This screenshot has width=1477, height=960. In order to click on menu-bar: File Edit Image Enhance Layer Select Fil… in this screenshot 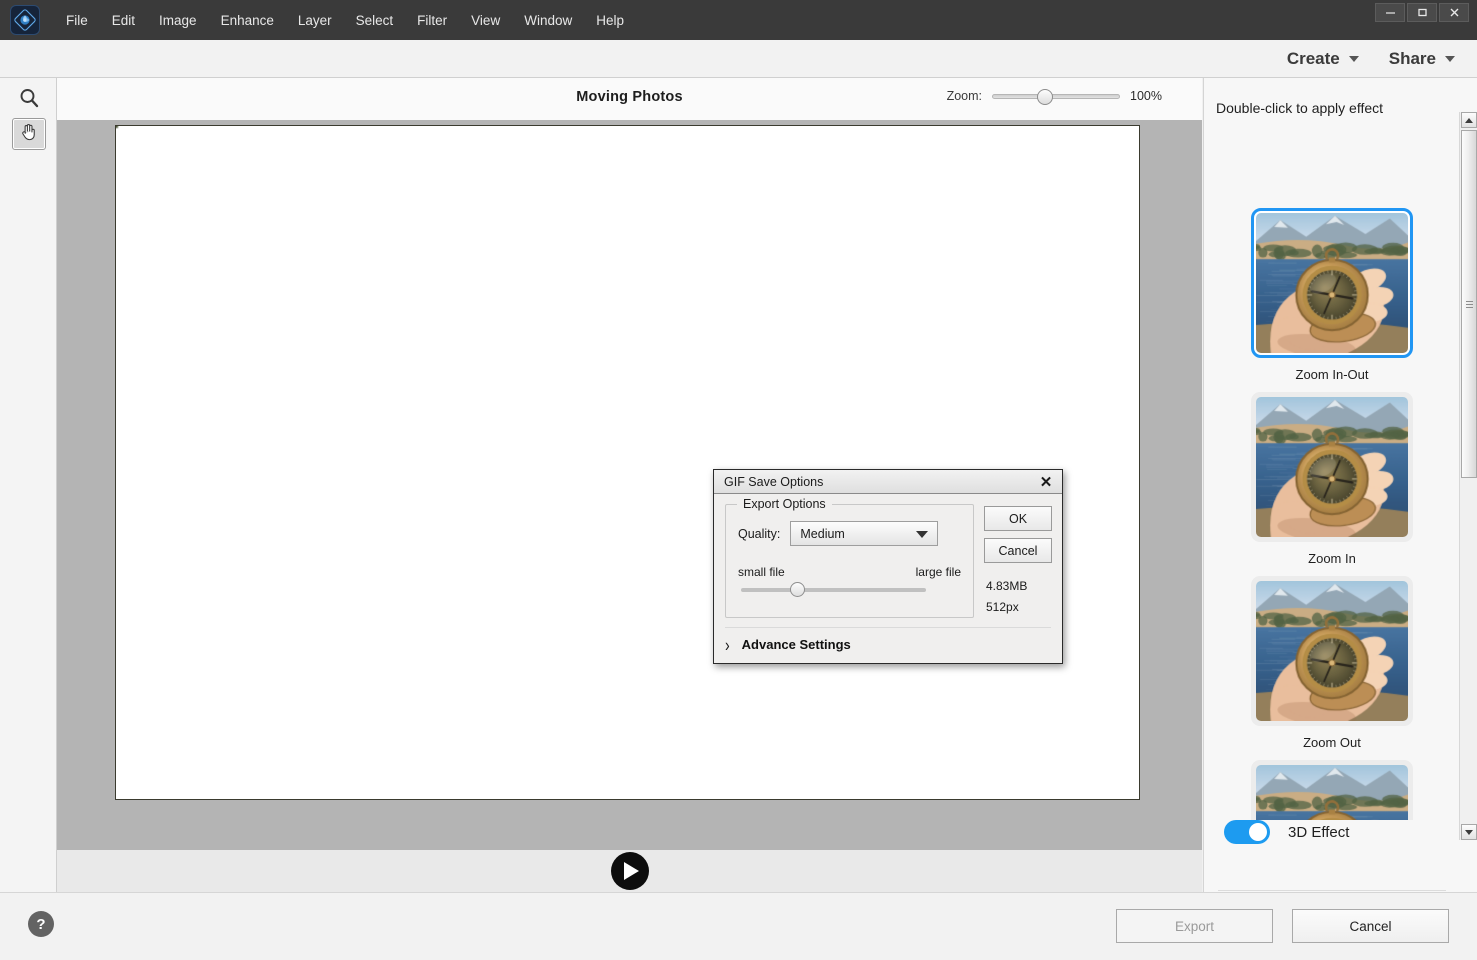, I will do `click(738, 20)`.